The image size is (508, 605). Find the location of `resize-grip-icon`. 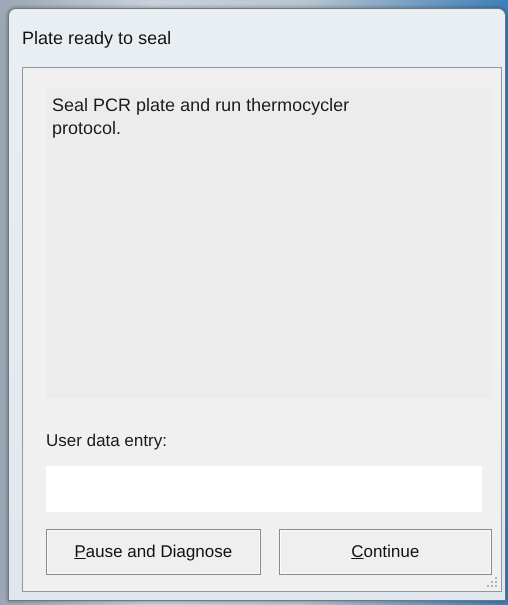

resize-grip-icon is located at coordinates (493, 583).